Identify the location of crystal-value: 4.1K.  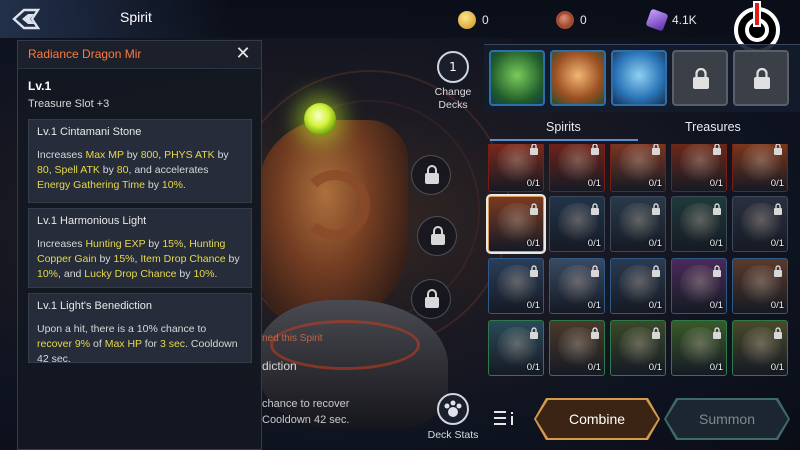
(684, 20).